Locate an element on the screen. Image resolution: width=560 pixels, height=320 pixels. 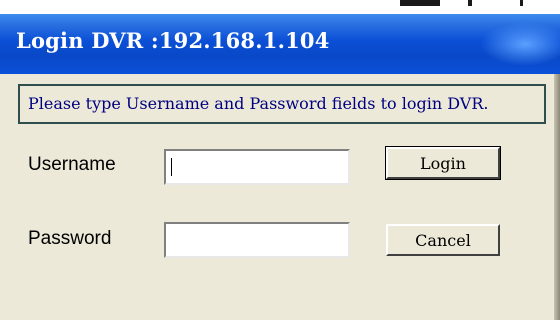
password-input is located at coordinates (257, 240).